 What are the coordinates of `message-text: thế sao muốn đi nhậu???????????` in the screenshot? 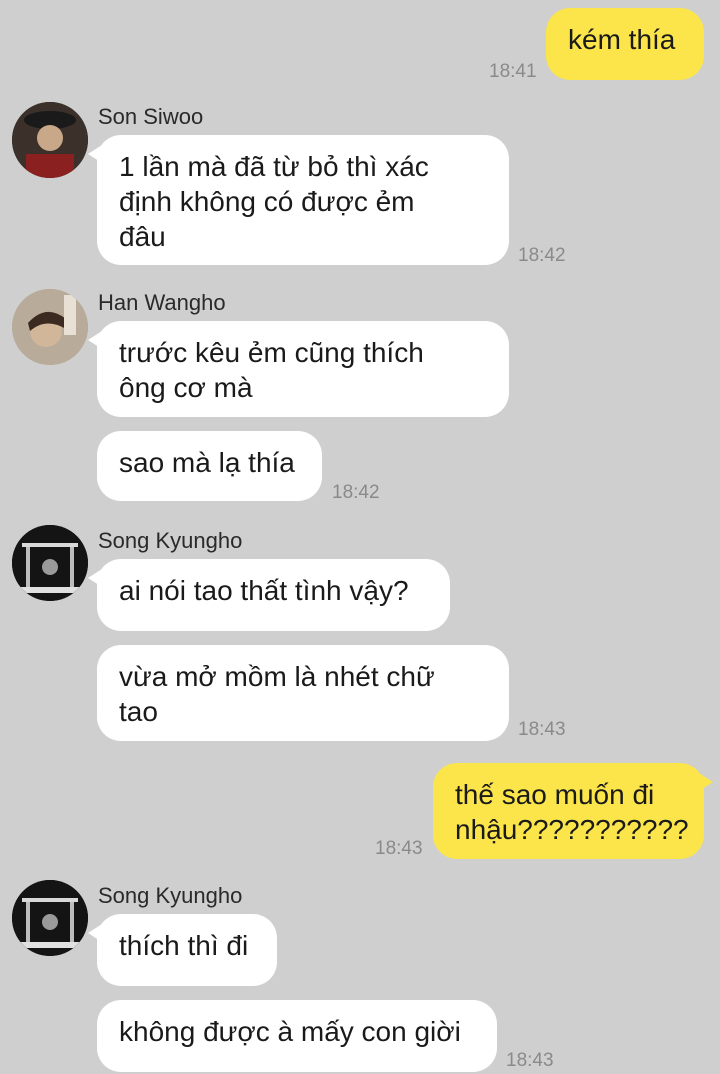 It's located at (572, 812).